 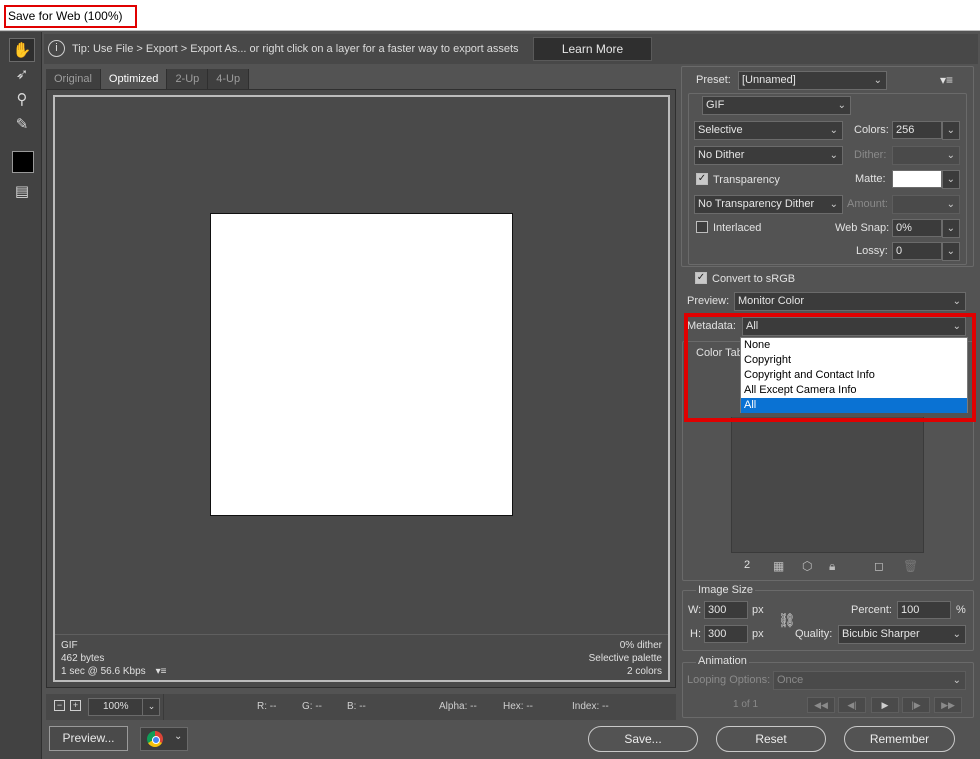 I want to click on readout-hex: Hex: --, so click(x=518, y=706).